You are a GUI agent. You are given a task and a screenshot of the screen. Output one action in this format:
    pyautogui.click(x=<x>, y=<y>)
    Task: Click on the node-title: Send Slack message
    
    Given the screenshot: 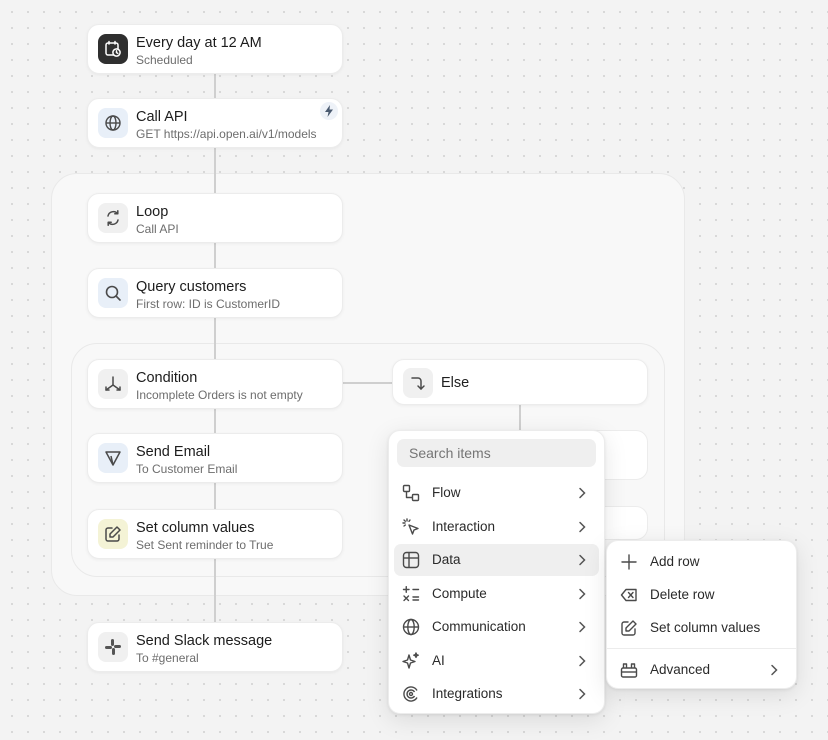 What is the action you would take?
    pyautogui.click(x=204, y=641)
    